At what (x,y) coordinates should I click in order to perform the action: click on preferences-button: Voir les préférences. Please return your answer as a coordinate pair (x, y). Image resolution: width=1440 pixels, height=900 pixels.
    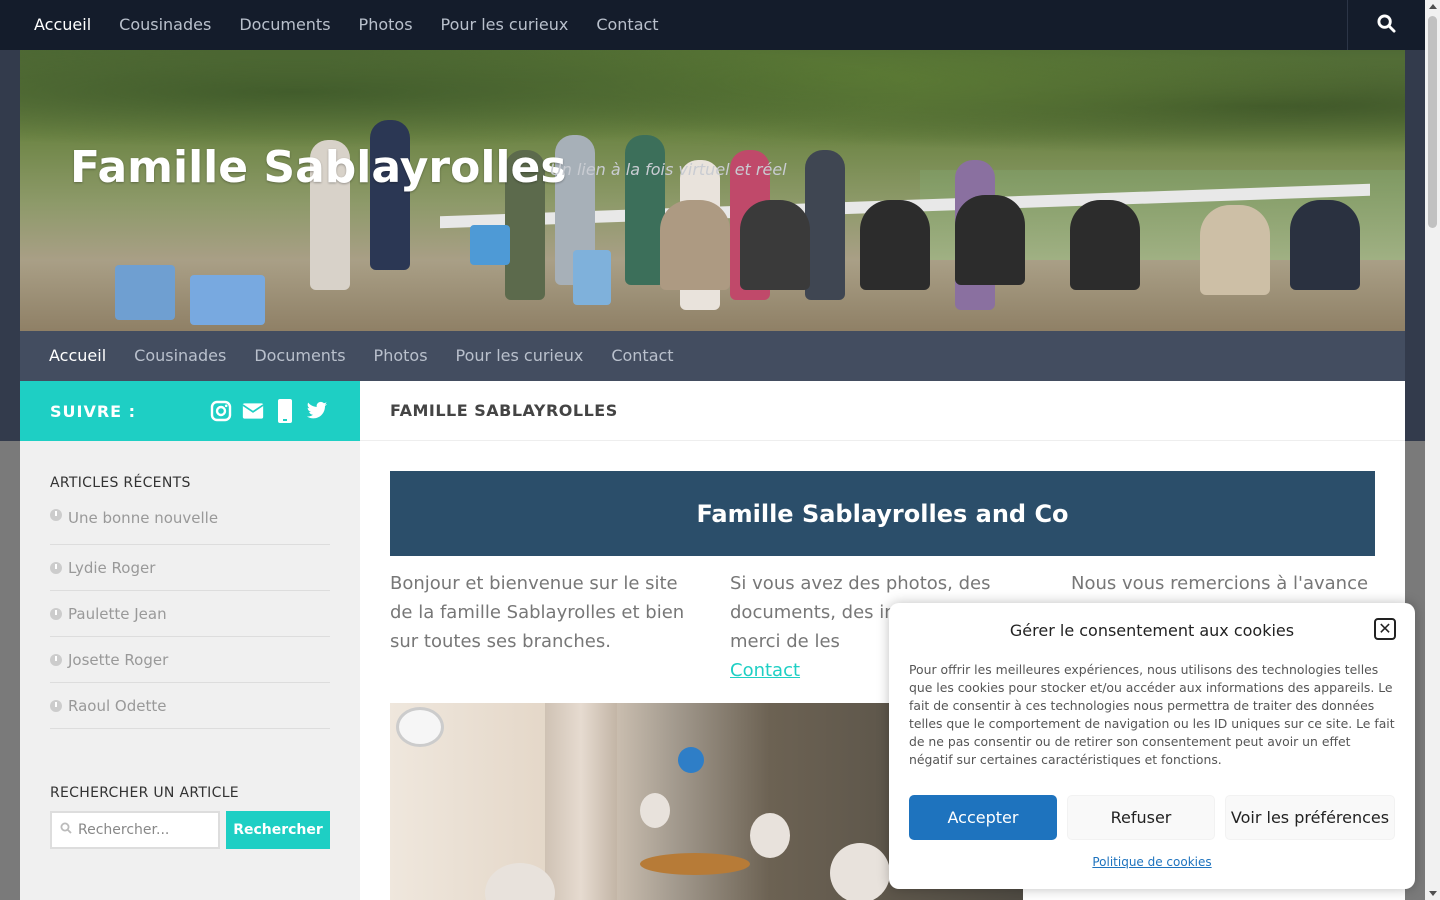
    Looking at the image, I should click on (1310, 817).